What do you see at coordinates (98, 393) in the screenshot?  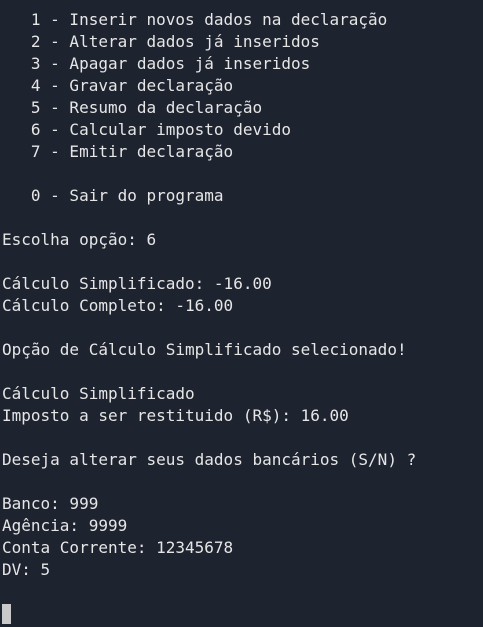 I see `result-title: Cálculo Simplificado` at bounding box center [98, 393].